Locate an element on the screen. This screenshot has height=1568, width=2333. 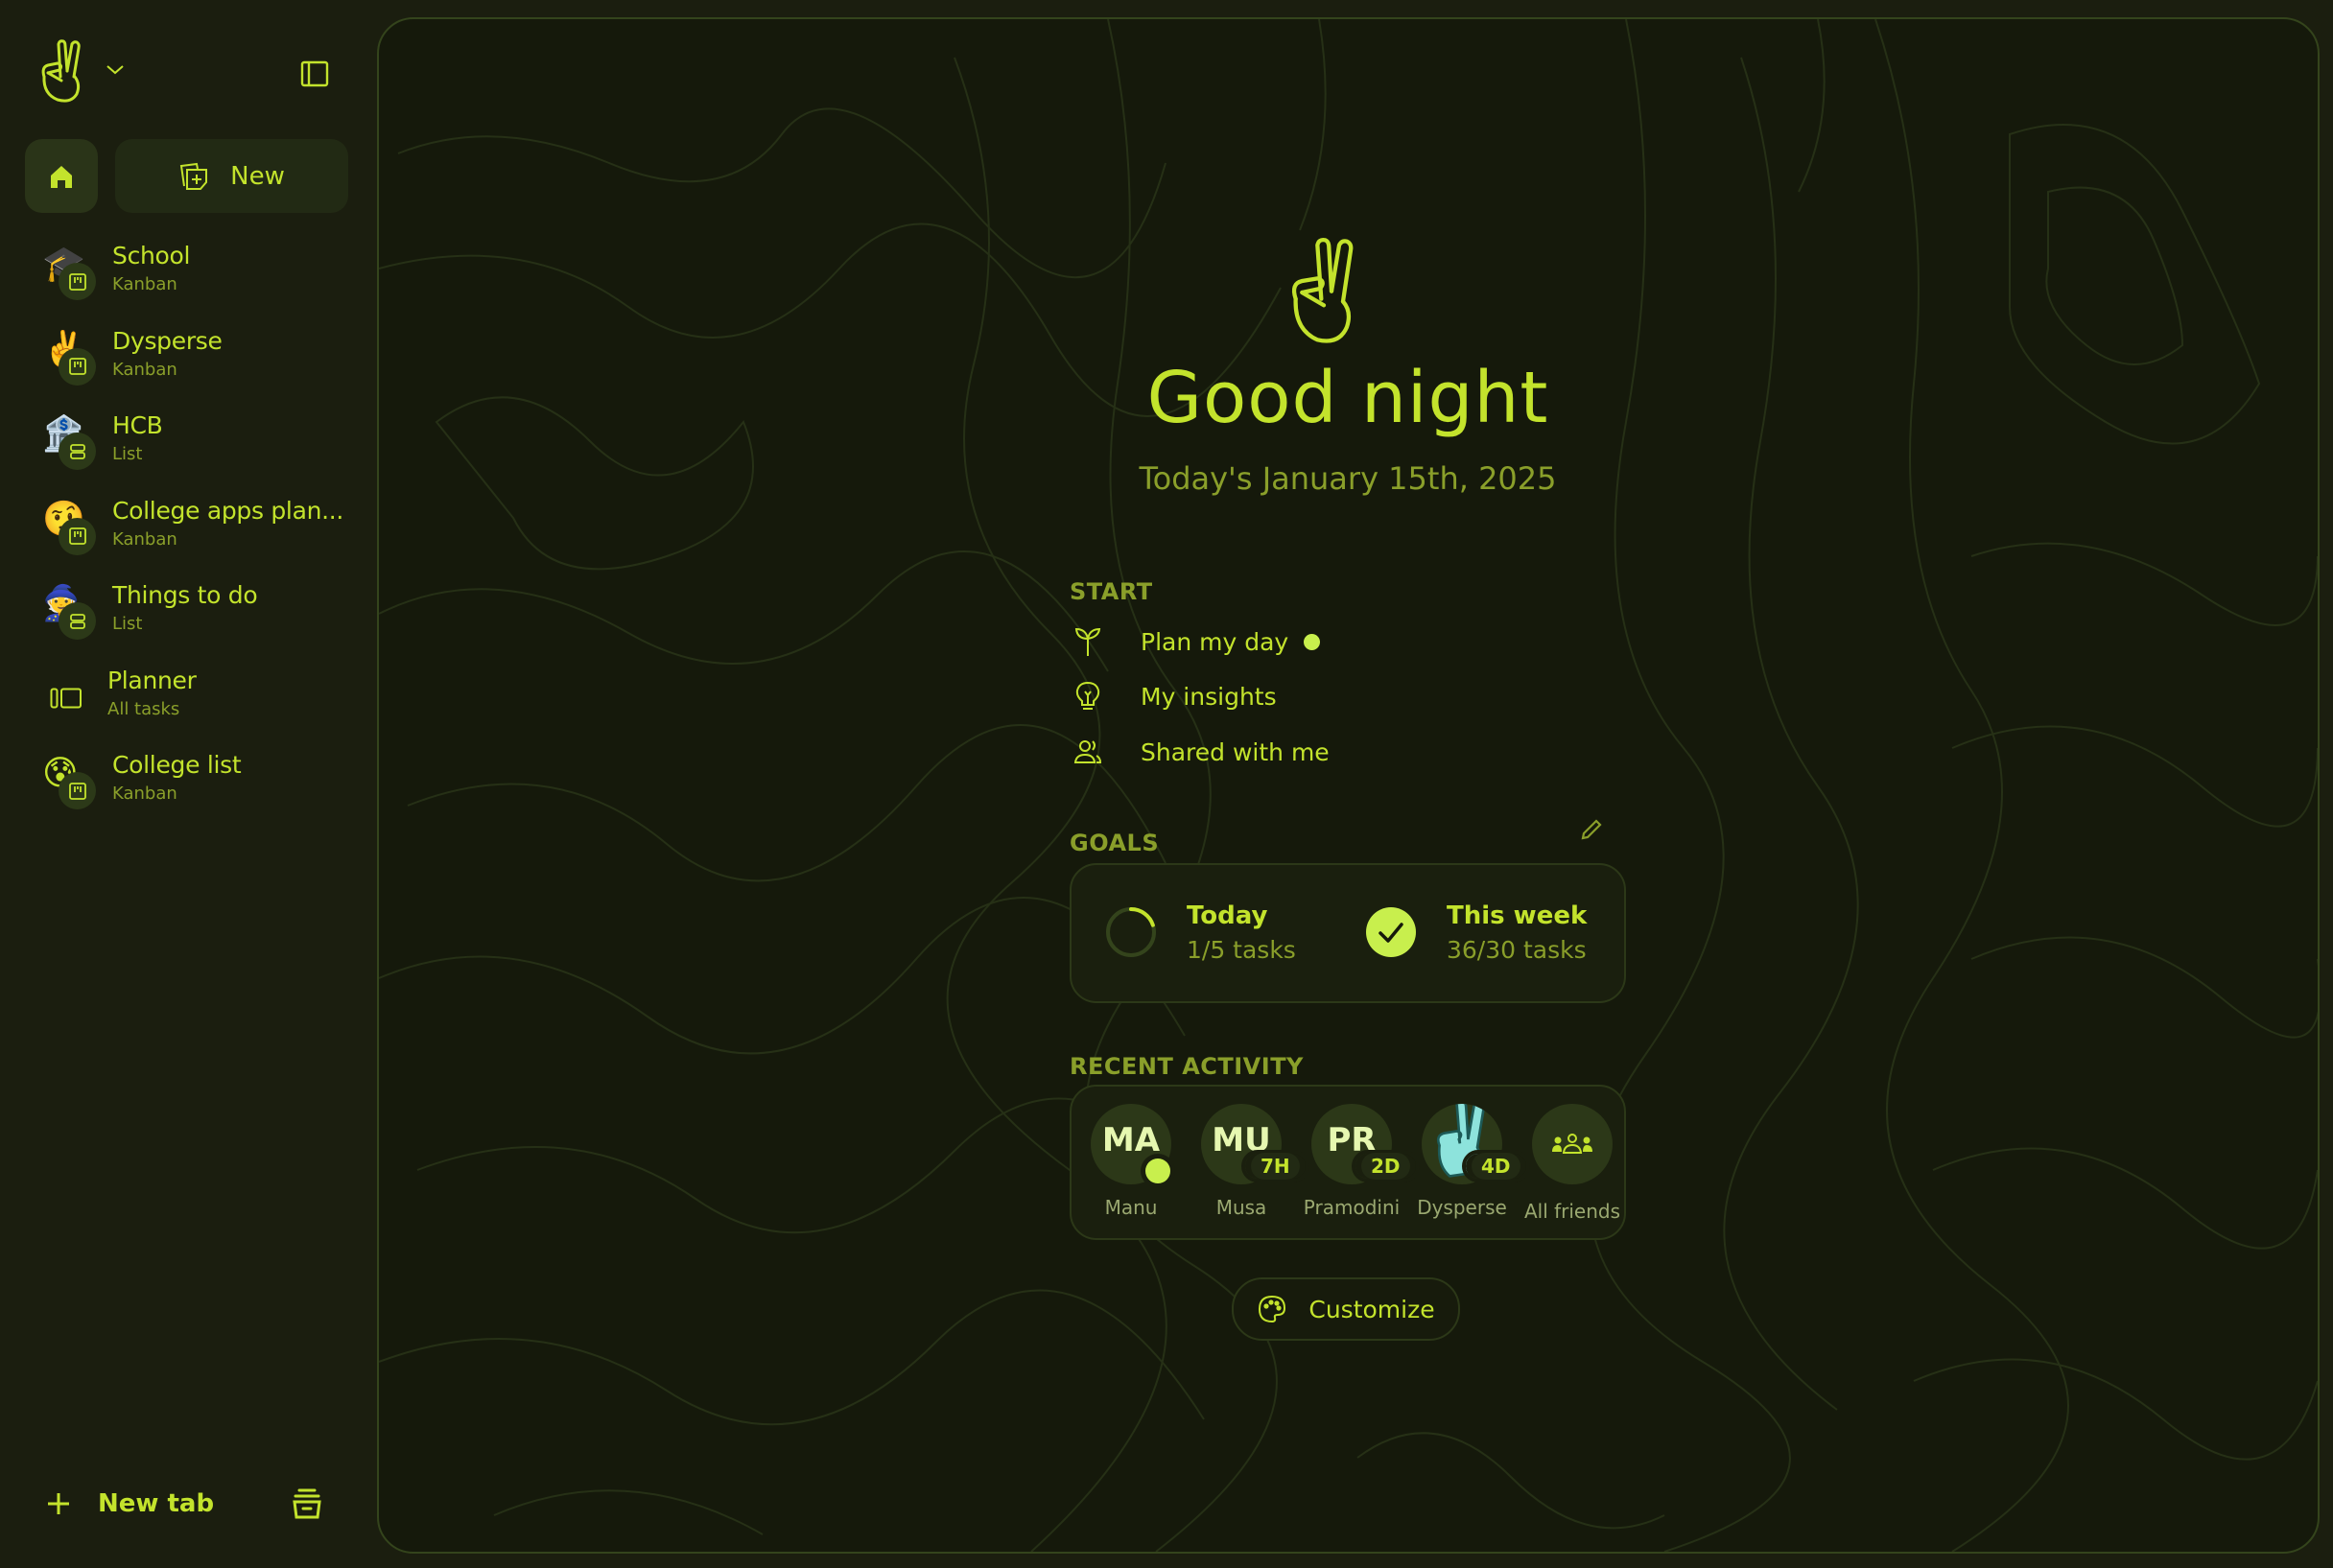
goal-progress: 1/5 tasks is located at coordinates (1241, 950).